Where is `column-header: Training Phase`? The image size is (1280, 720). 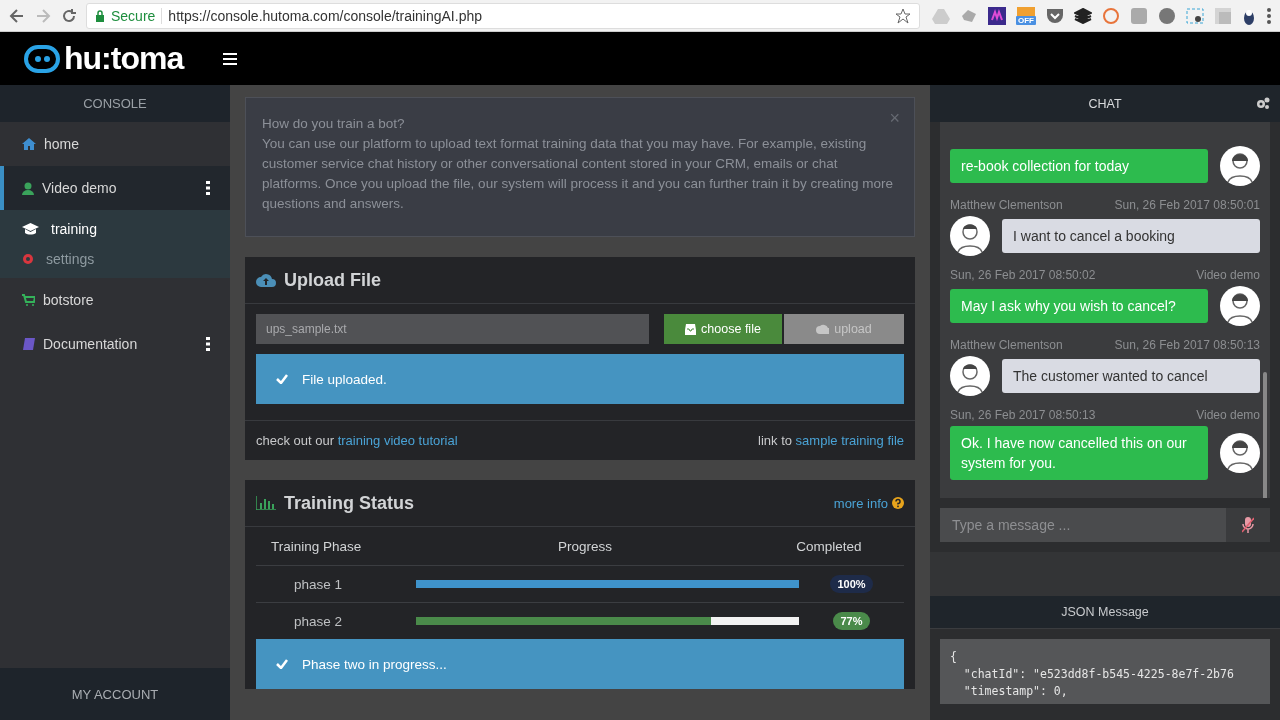 column-header: Training Phase is located at coordinates (317, 546).